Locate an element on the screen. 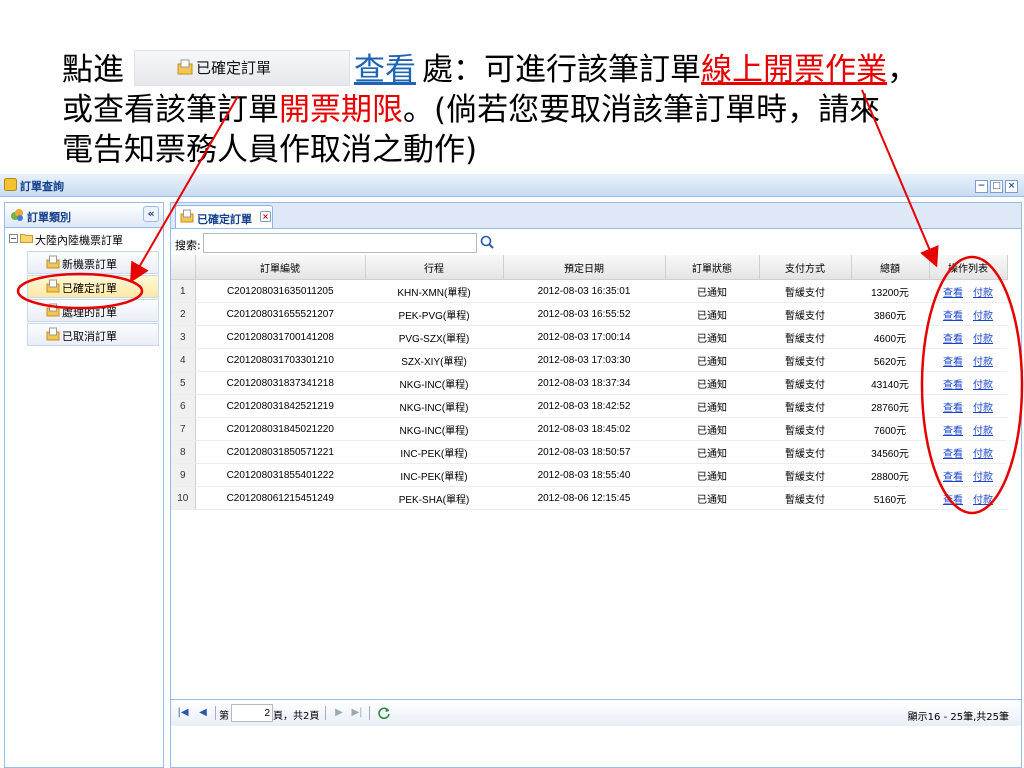  row-number-cell: 1 is located at coordinates (183, 291).